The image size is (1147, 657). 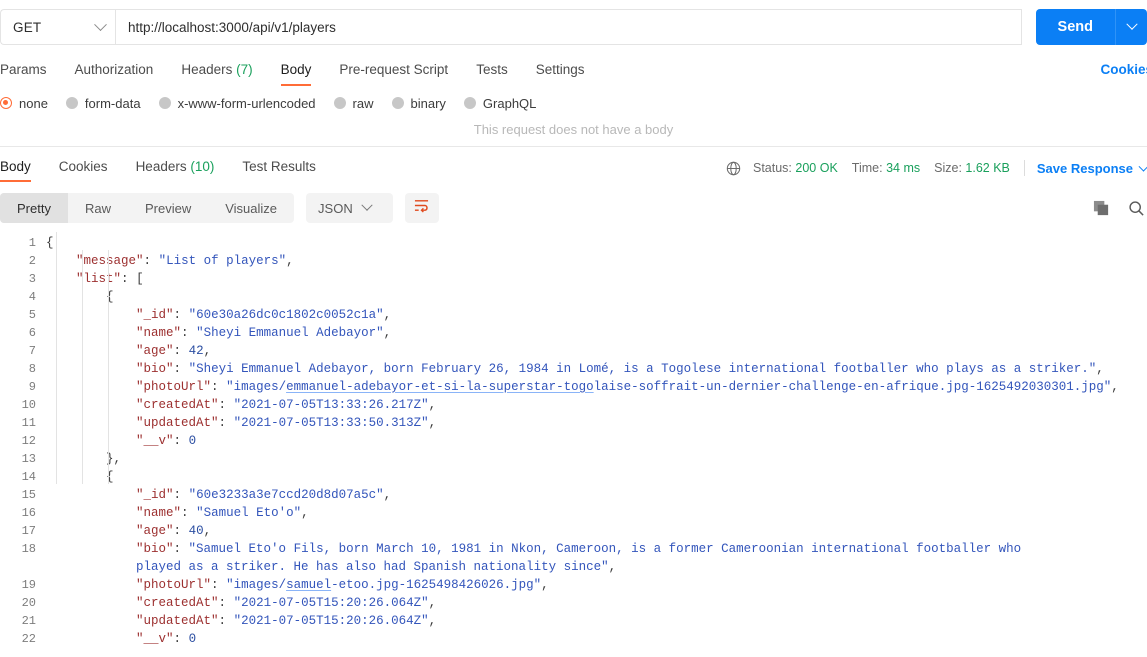 I want to click on line-number: 16, so click(x=28, y=513).